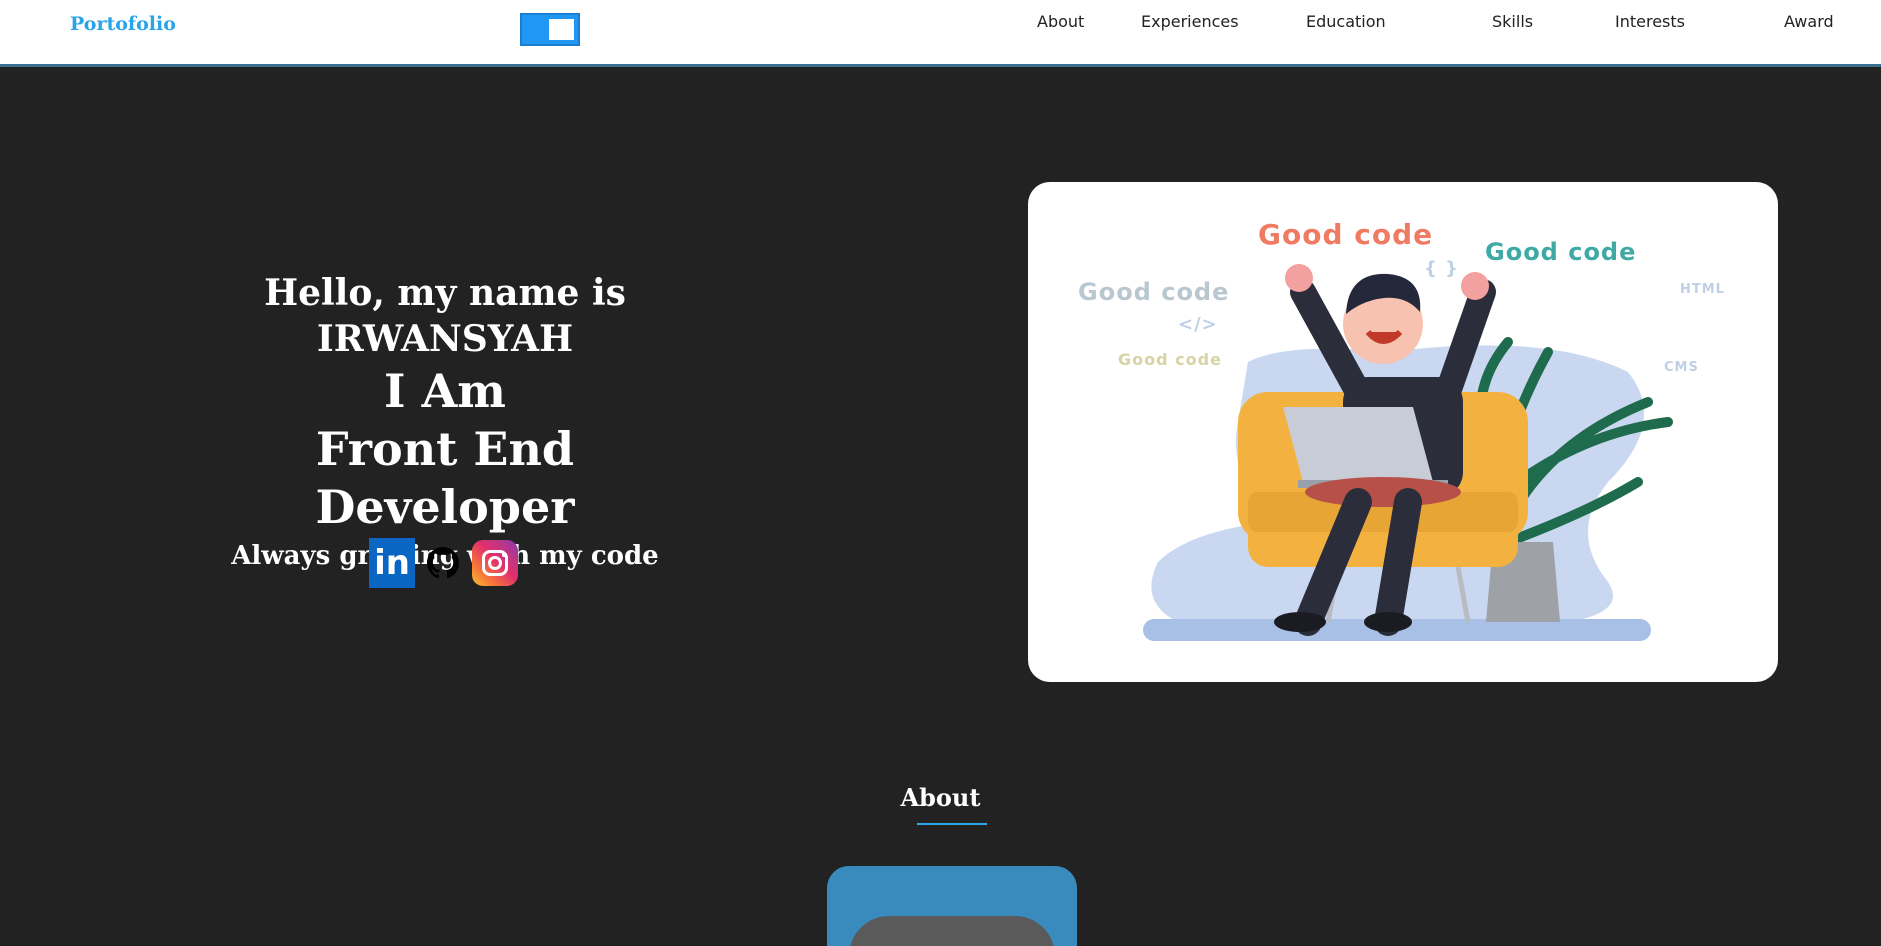  Describe the element at coordinates (952, 824) in the screenshot. I see `about-heading-underline` at that location.